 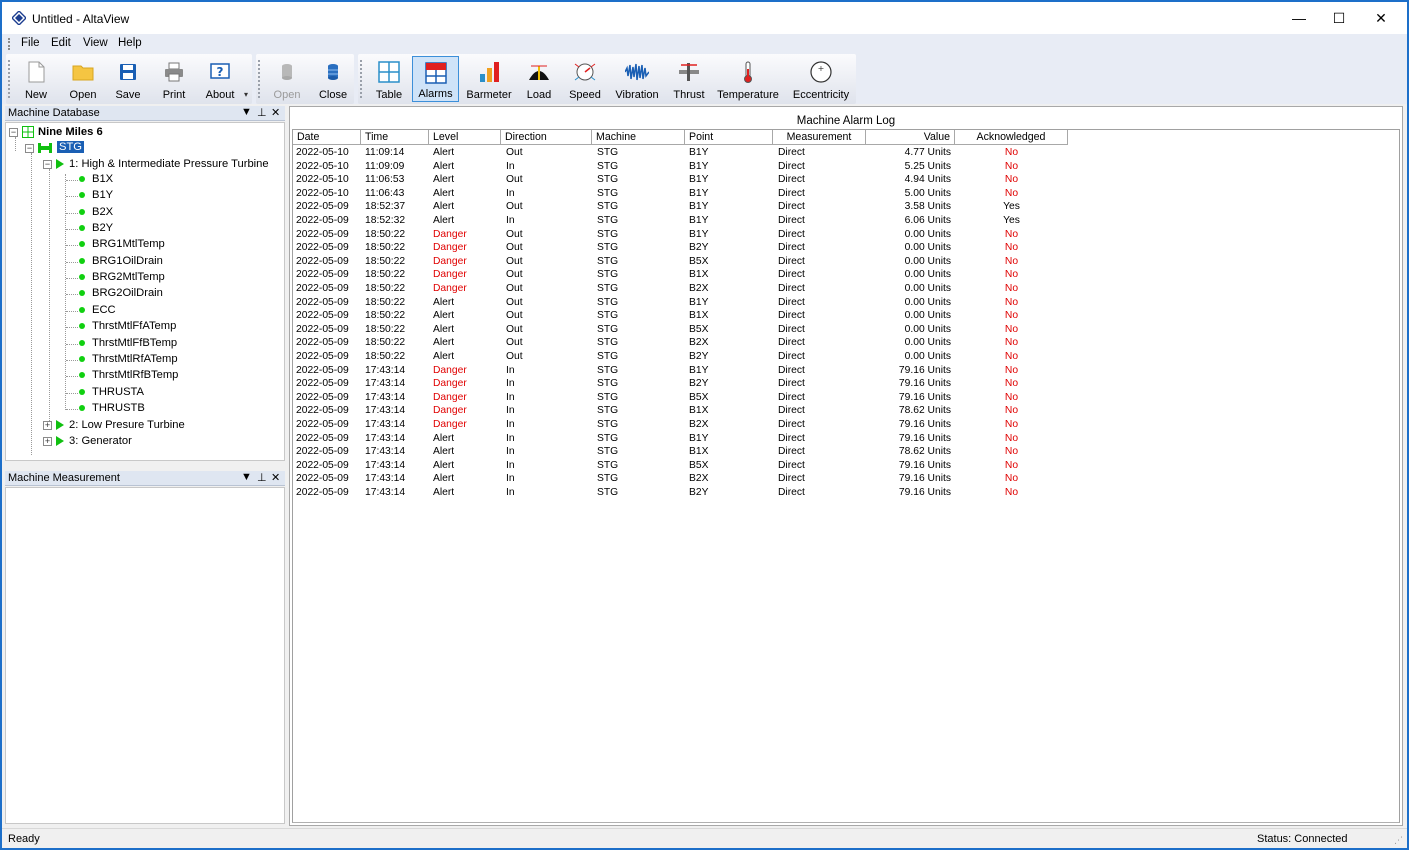 I want to click on column-header-date: Date, so click(x=327, y=137).